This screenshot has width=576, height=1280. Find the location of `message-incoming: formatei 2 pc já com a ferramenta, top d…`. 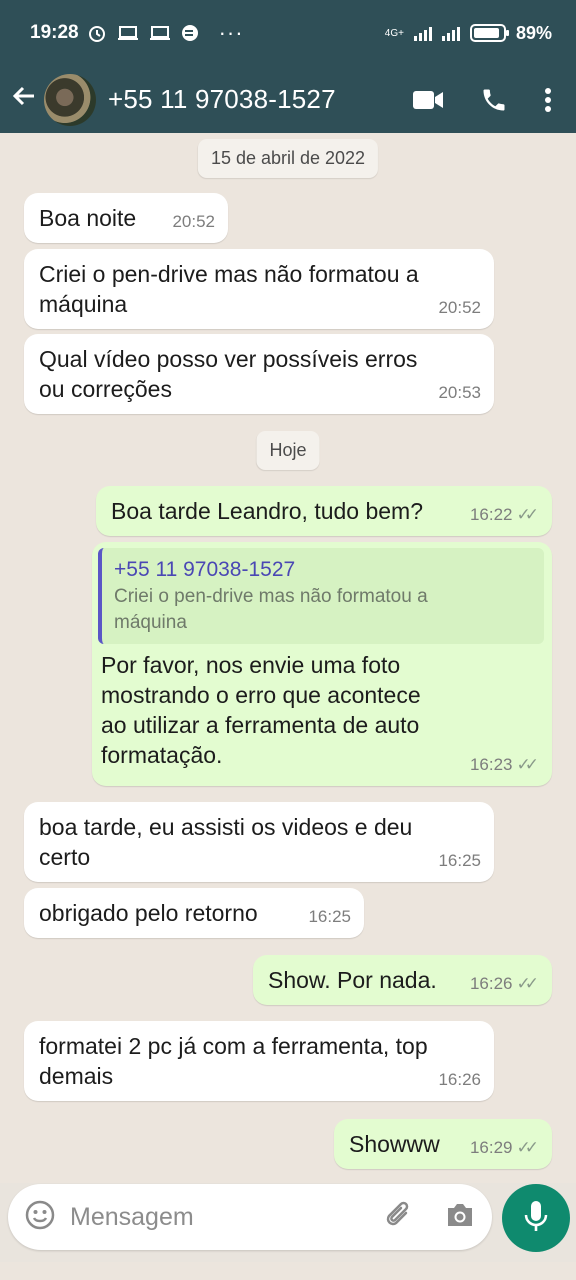

message-incoming: formatei 2 pc já com a ferramenta, top d… is located at coordinates (259, 1061).